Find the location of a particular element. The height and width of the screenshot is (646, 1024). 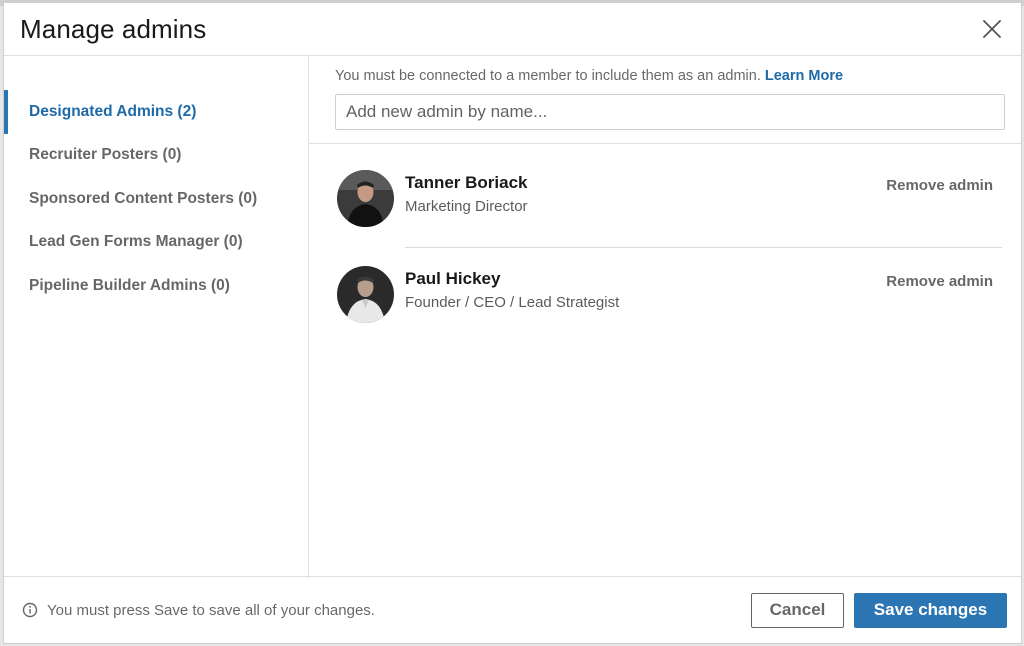

modal-header: Manage admins is located at coordinates (512, 29).